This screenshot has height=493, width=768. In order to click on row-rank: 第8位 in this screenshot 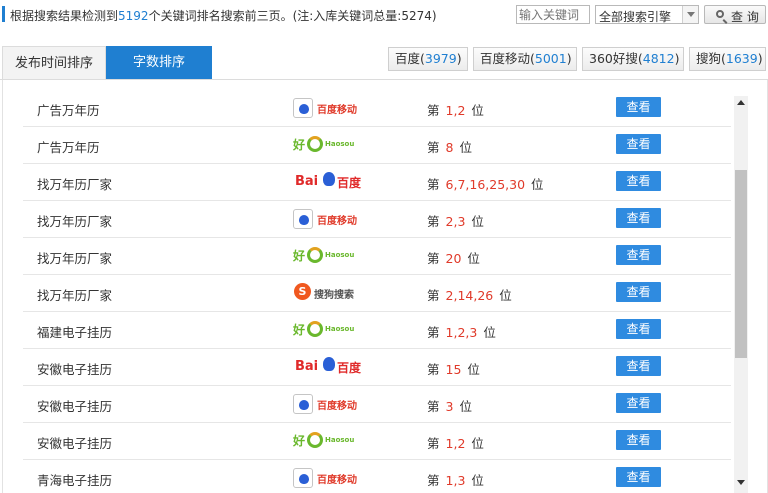, I will do `click(449, 146)`.